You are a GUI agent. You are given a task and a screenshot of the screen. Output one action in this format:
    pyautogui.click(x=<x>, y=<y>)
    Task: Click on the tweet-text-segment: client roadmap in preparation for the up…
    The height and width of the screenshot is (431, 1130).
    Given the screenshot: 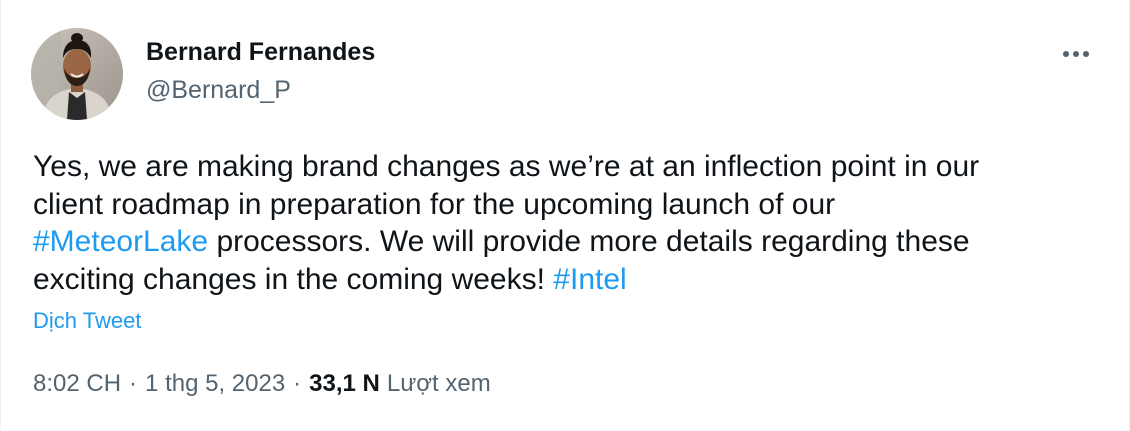 What is the action you would take?
    pyautogui.click(x=434, y=204)
    